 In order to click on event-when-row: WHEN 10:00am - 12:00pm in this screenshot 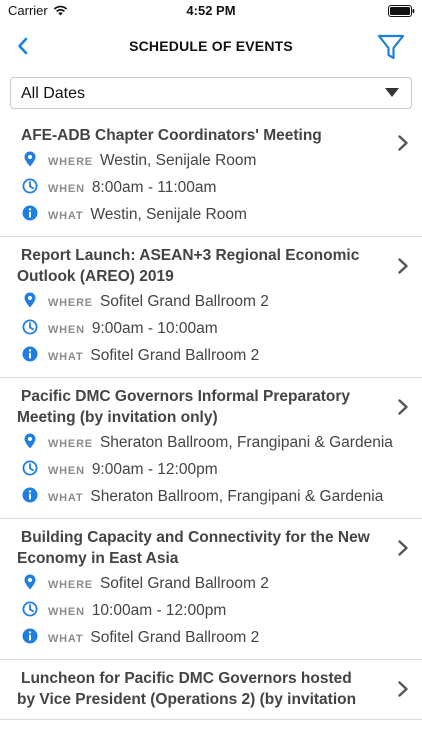, I will do `click(211, 611)`.